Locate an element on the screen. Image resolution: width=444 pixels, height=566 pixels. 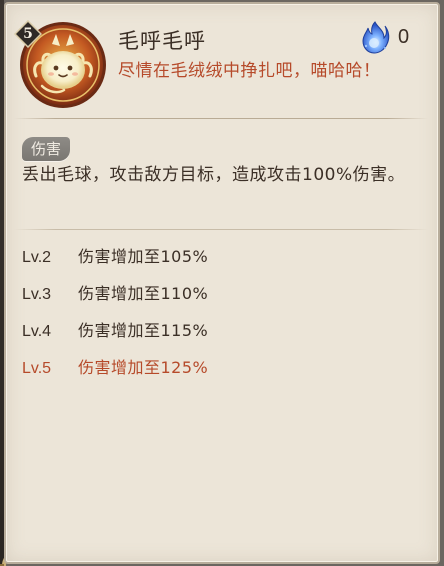
upgrade-level: Lv.5 is located at coordinates (37, 368).